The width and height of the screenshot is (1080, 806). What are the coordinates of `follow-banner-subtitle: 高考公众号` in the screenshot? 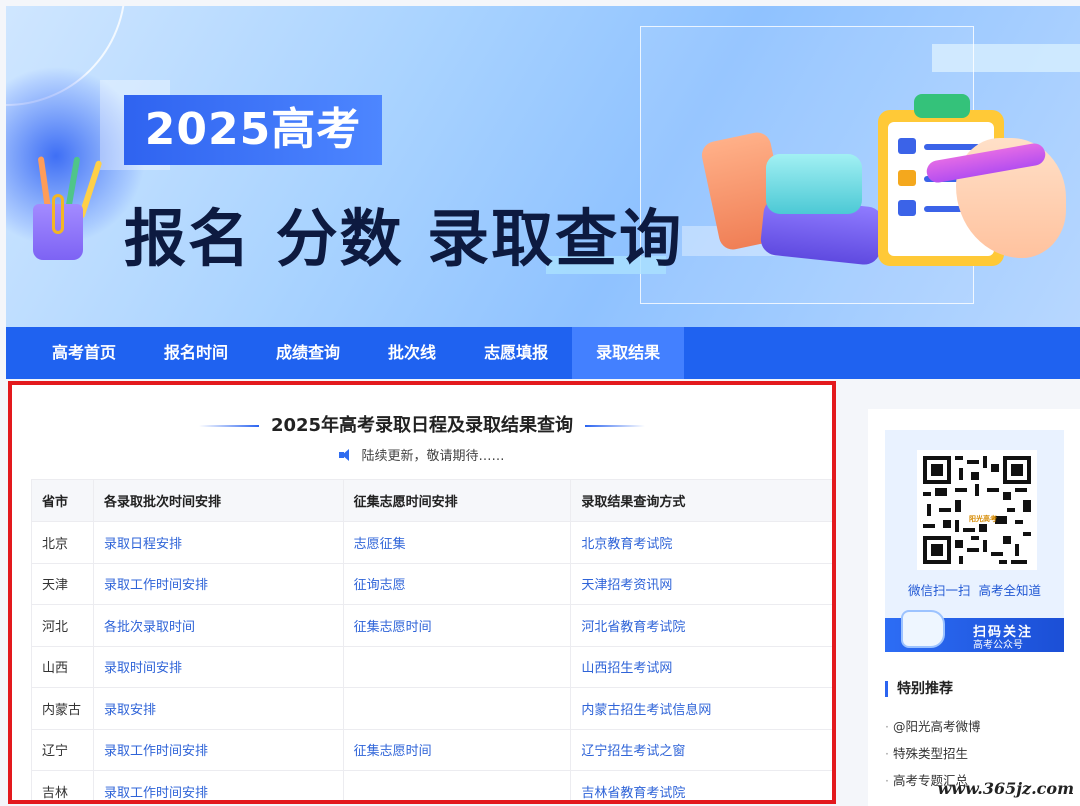 It's located at (998, 645).